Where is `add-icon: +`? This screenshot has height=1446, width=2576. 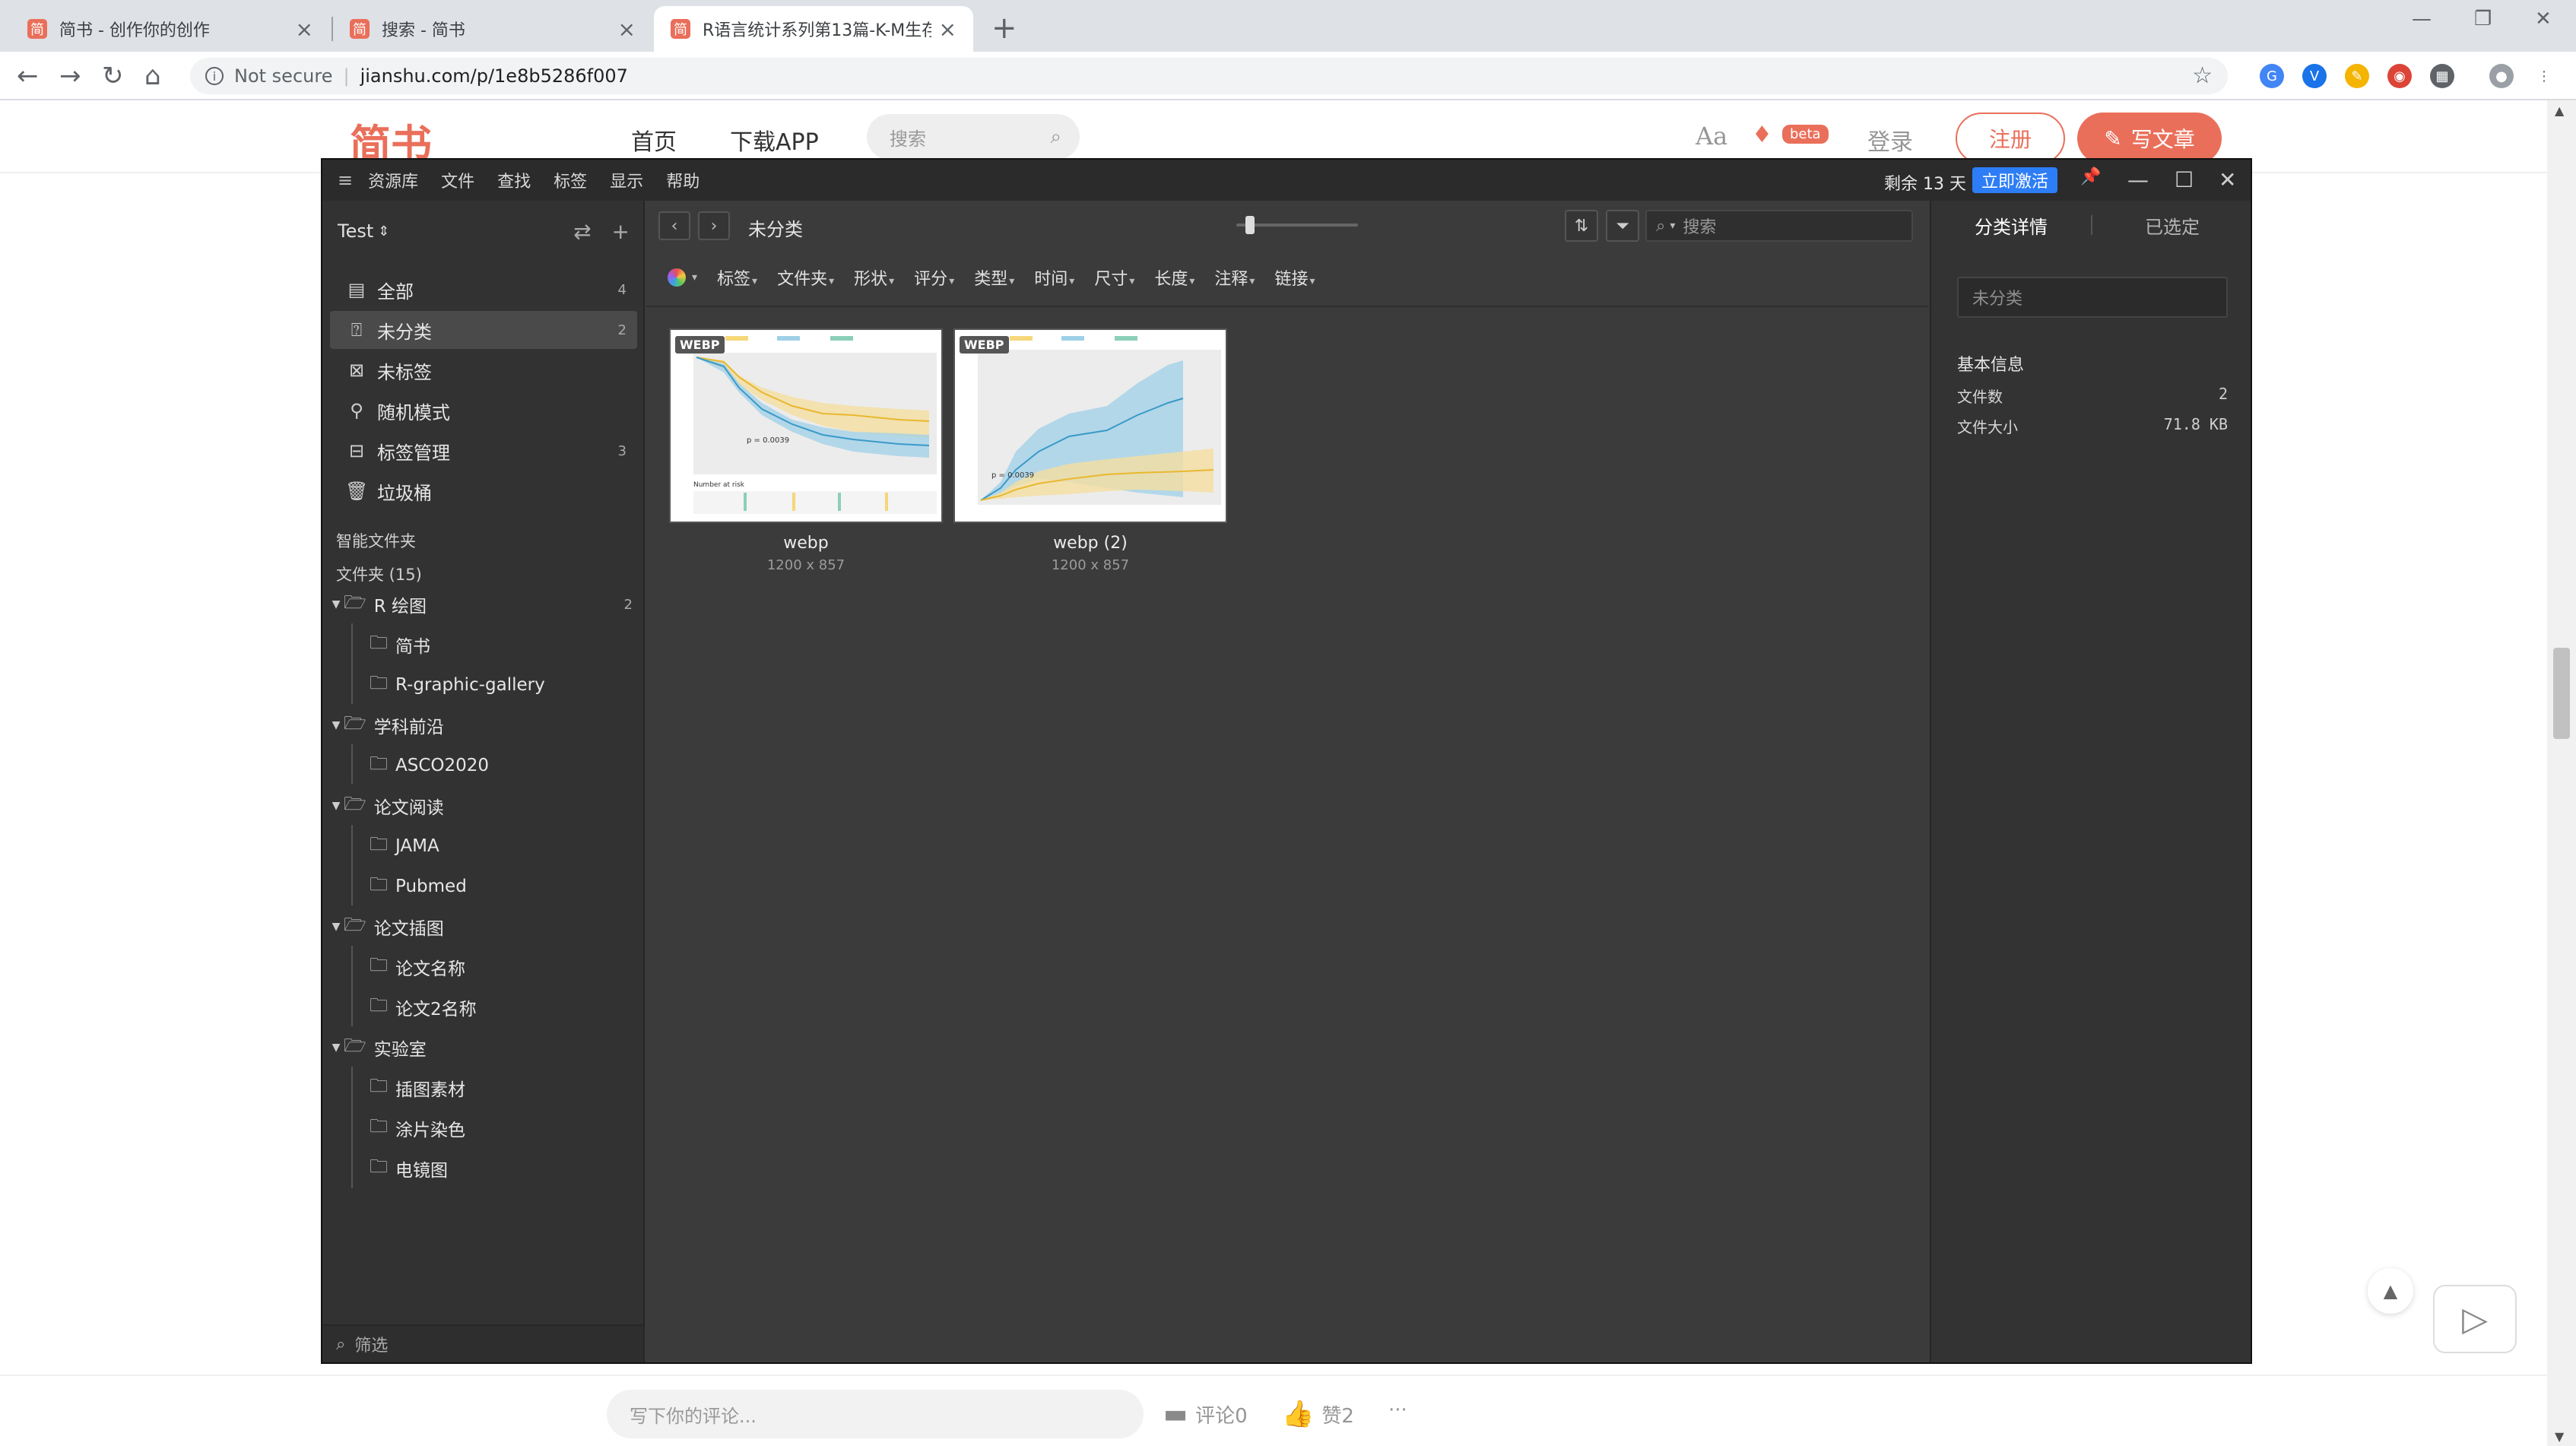
add-icon: + is located at coordinates (621, 232).